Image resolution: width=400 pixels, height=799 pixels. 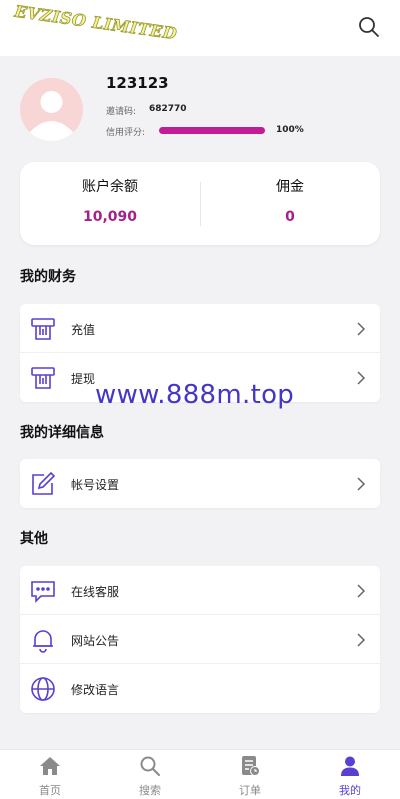 I want to click on profile-section: 123123 邀请码: 682770 信用评分: 100%, so click(x=200, y=108).